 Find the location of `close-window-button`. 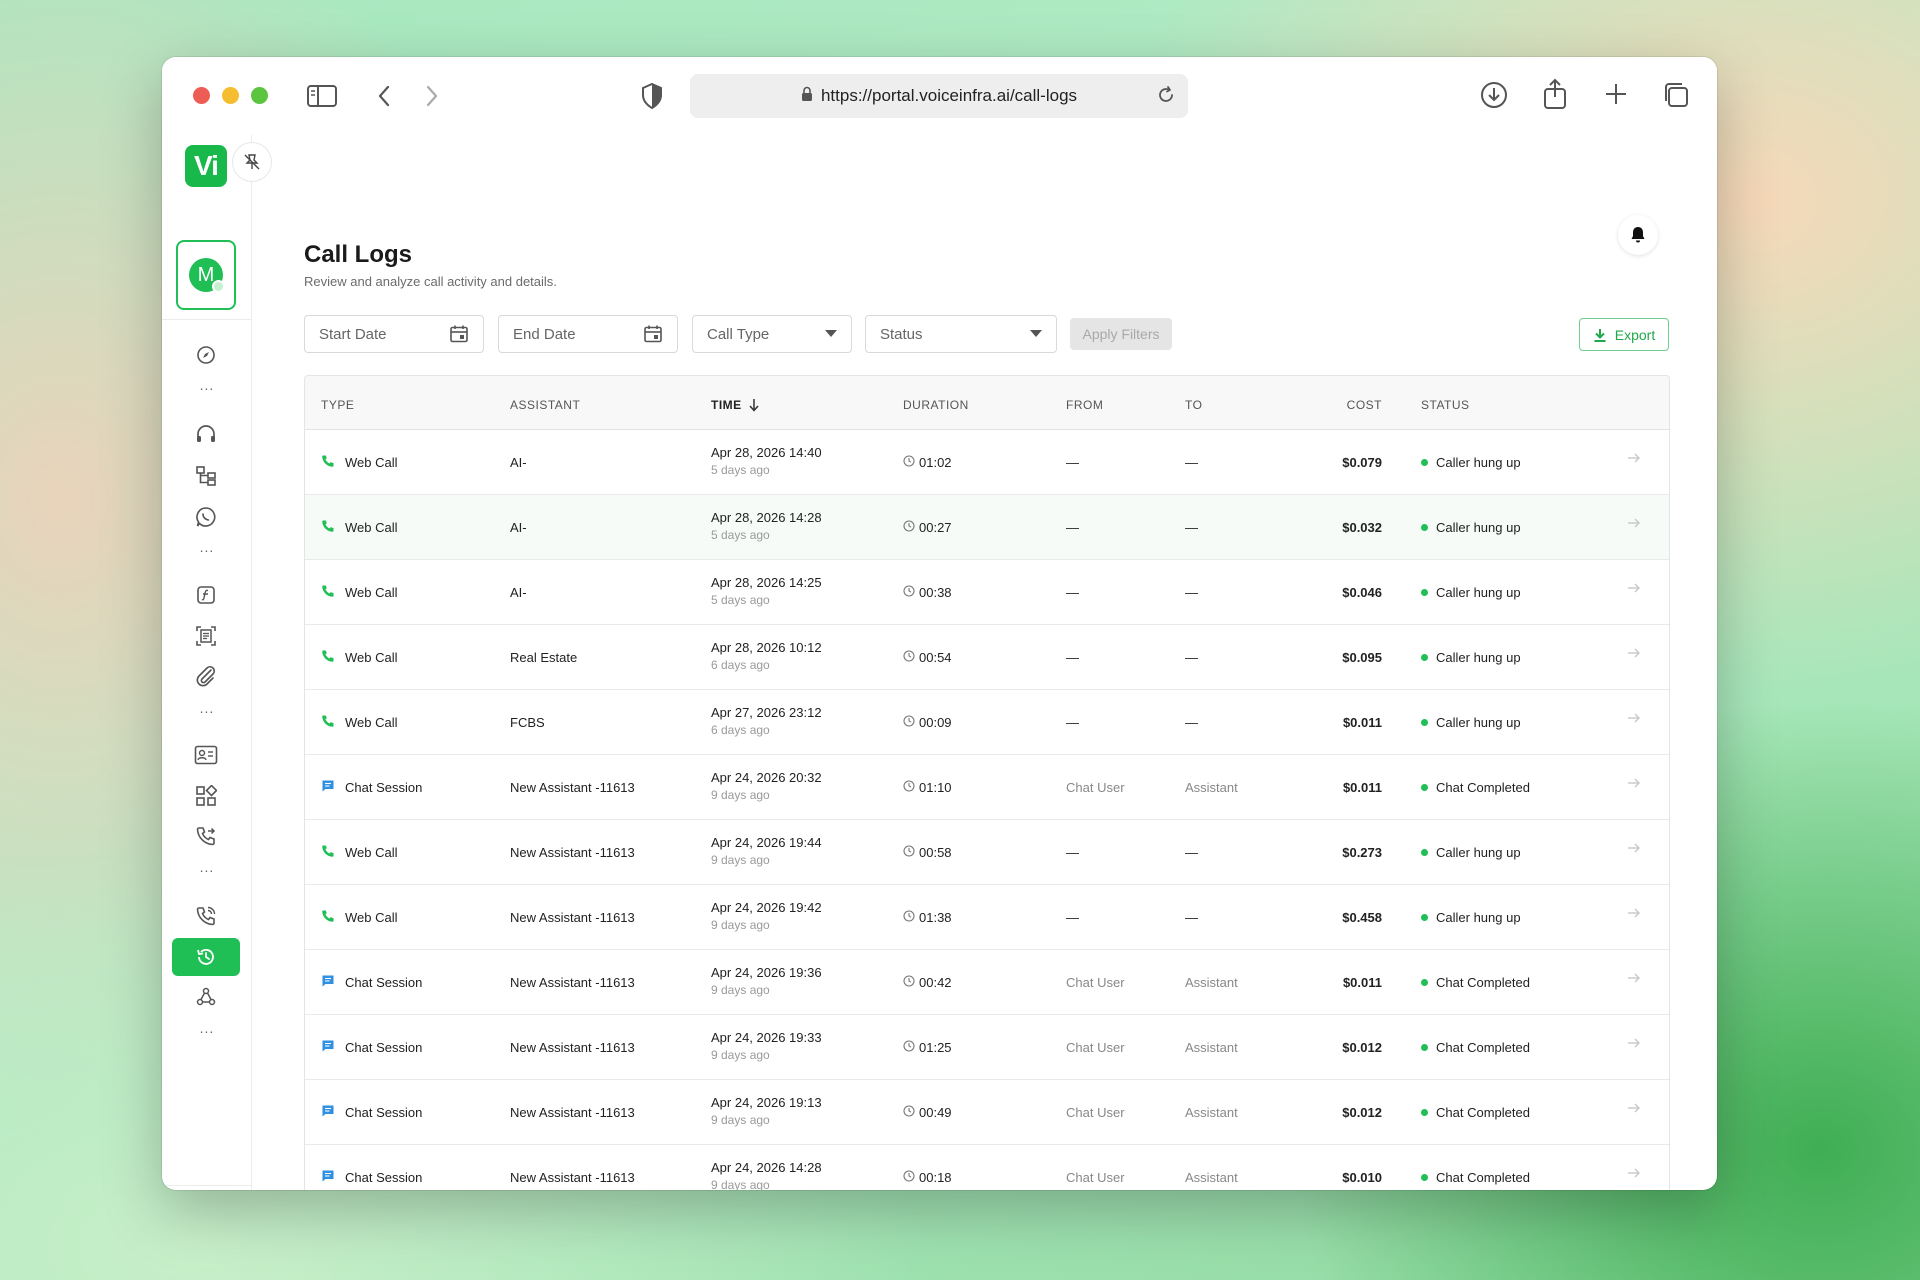

close-window-button is located at coordinates (201, 95).